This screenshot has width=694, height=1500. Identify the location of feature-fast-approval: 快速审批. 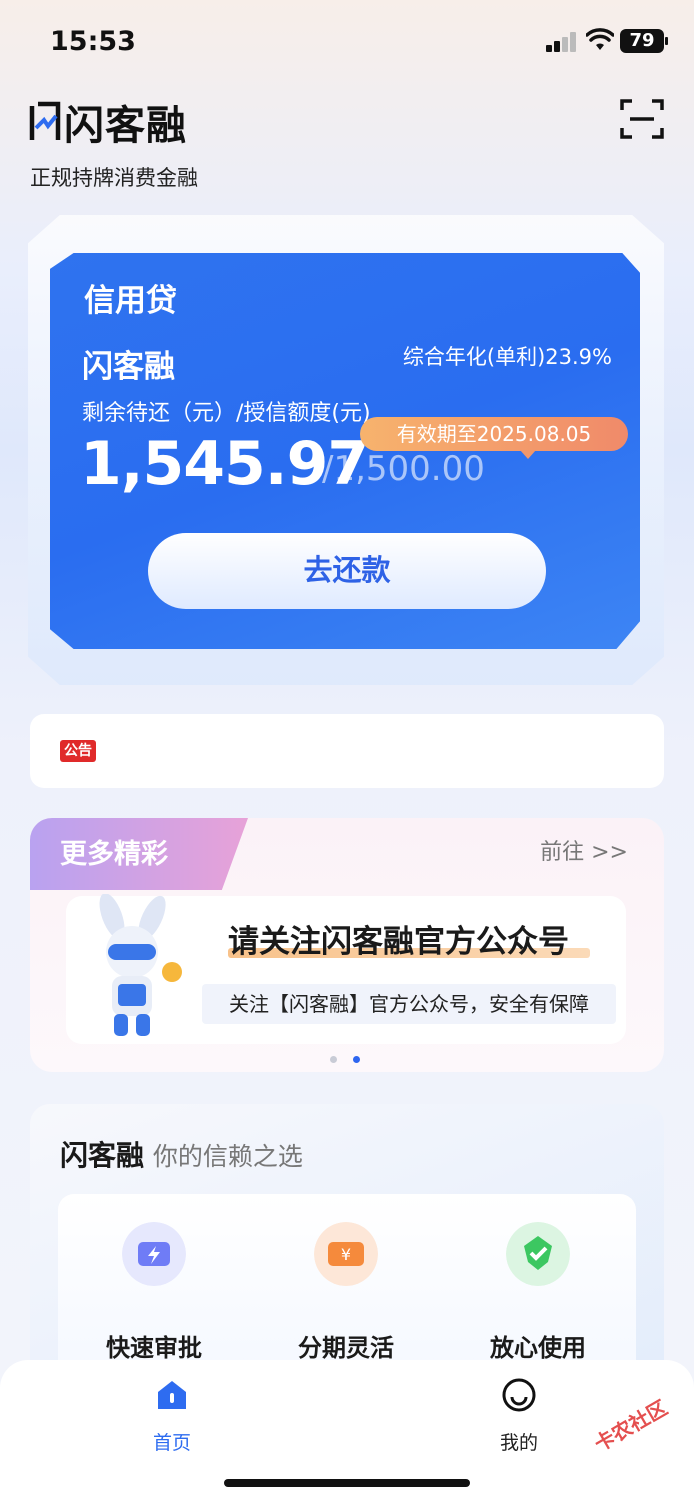
(154, 1292).